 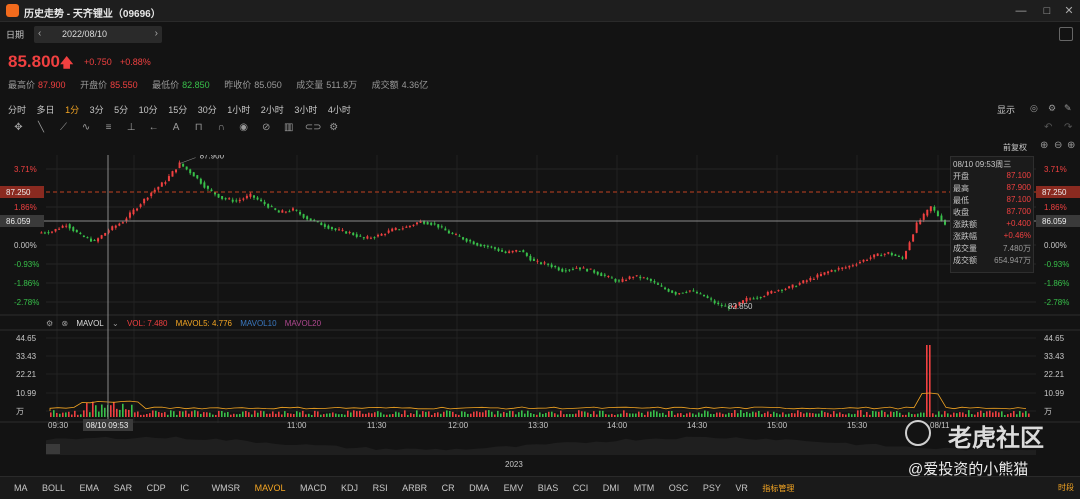 What do you see at coordinates (46, 109) in the screenshot?
I see `tab-period: 多日` at bounding box center [46, 109].